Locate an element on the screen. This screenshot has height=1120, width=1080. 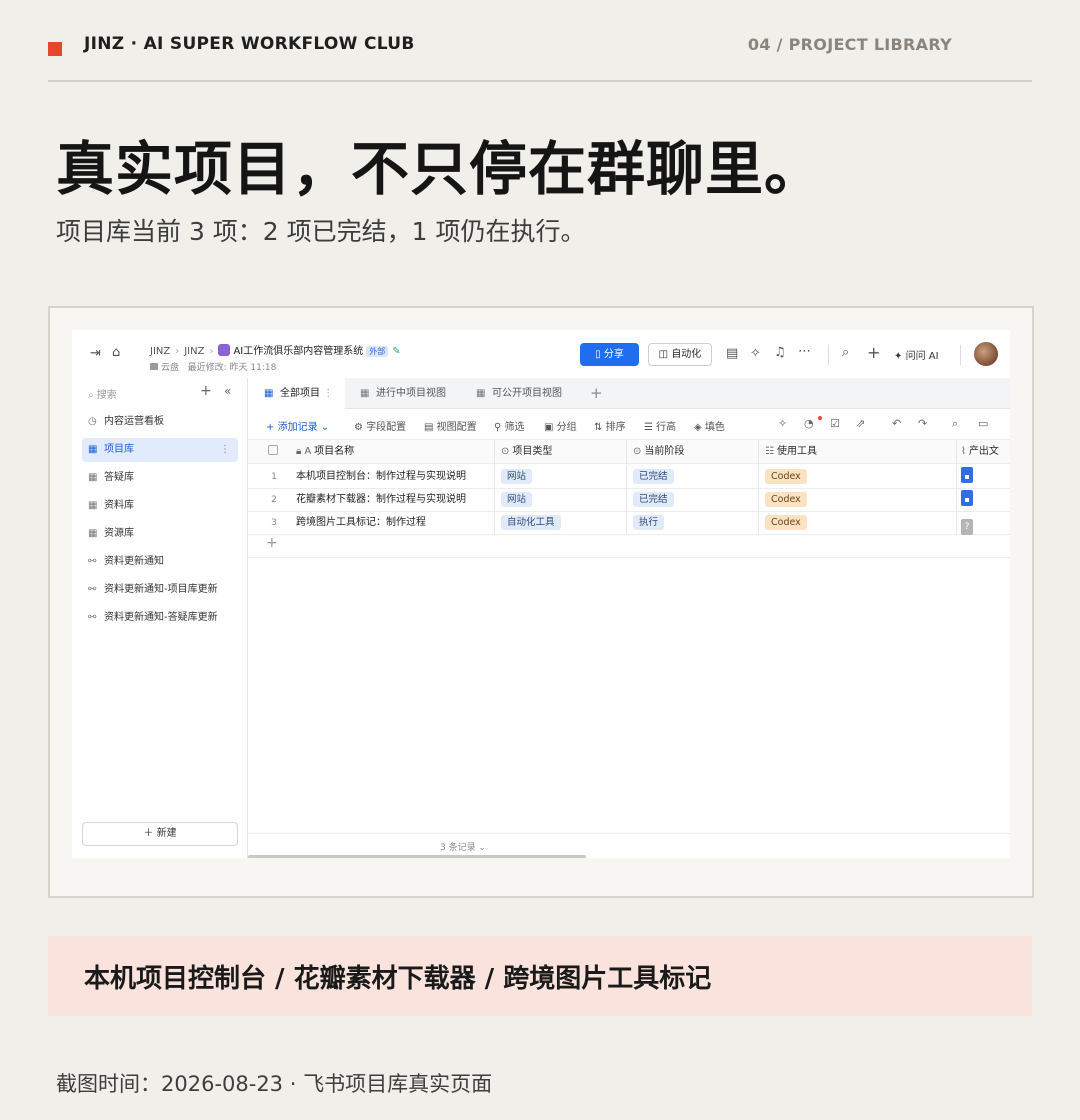
sidebar-item-update-notice-qa: ⚯ 资料更新通知-答疑库更新 is located at coordinates (160, 618).